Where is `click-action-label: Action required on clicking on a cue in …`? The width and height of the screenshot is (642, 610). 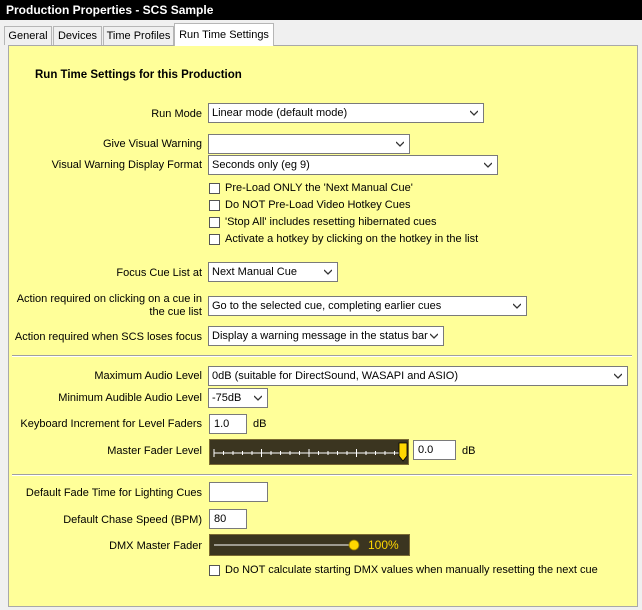
click-action-label: Action required on clicking on a cue in … is located at coordinates (109, 306).